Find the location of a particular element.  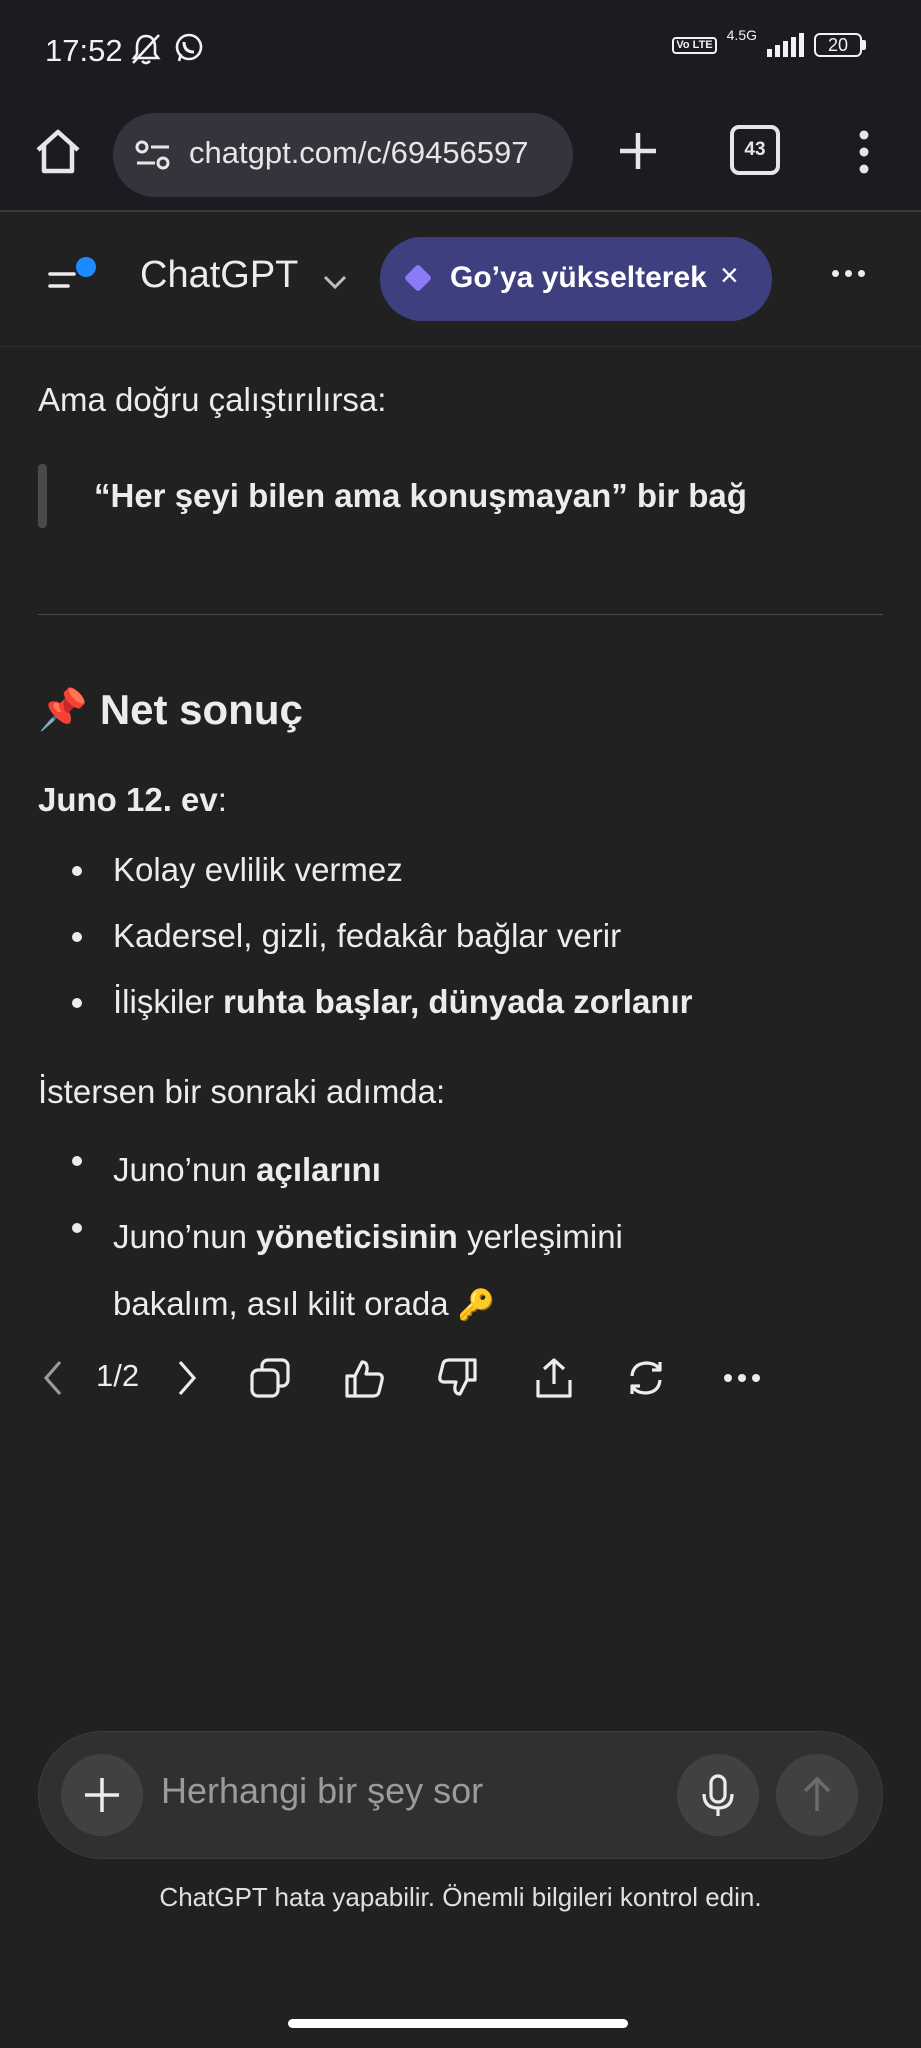

upgrade-label: Go’ya yükselterek is located at coordinates (578, 277).